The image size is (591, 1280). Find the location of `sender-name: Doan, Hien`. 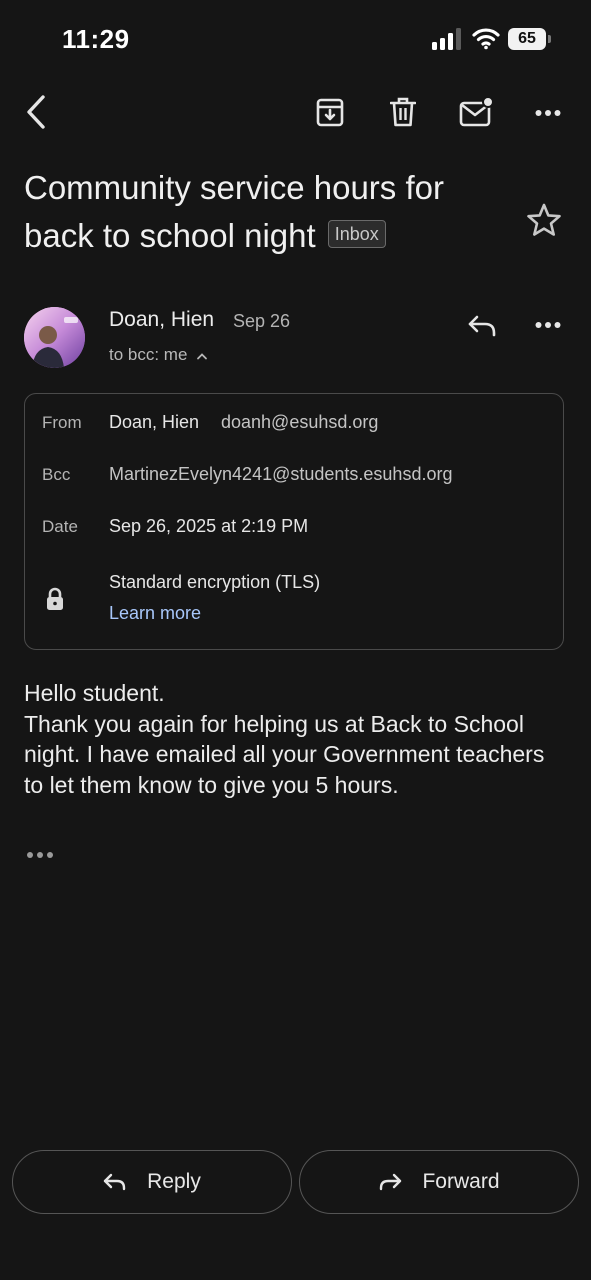

sender-name: Doan, Hien is located at coordinates (162, 319).